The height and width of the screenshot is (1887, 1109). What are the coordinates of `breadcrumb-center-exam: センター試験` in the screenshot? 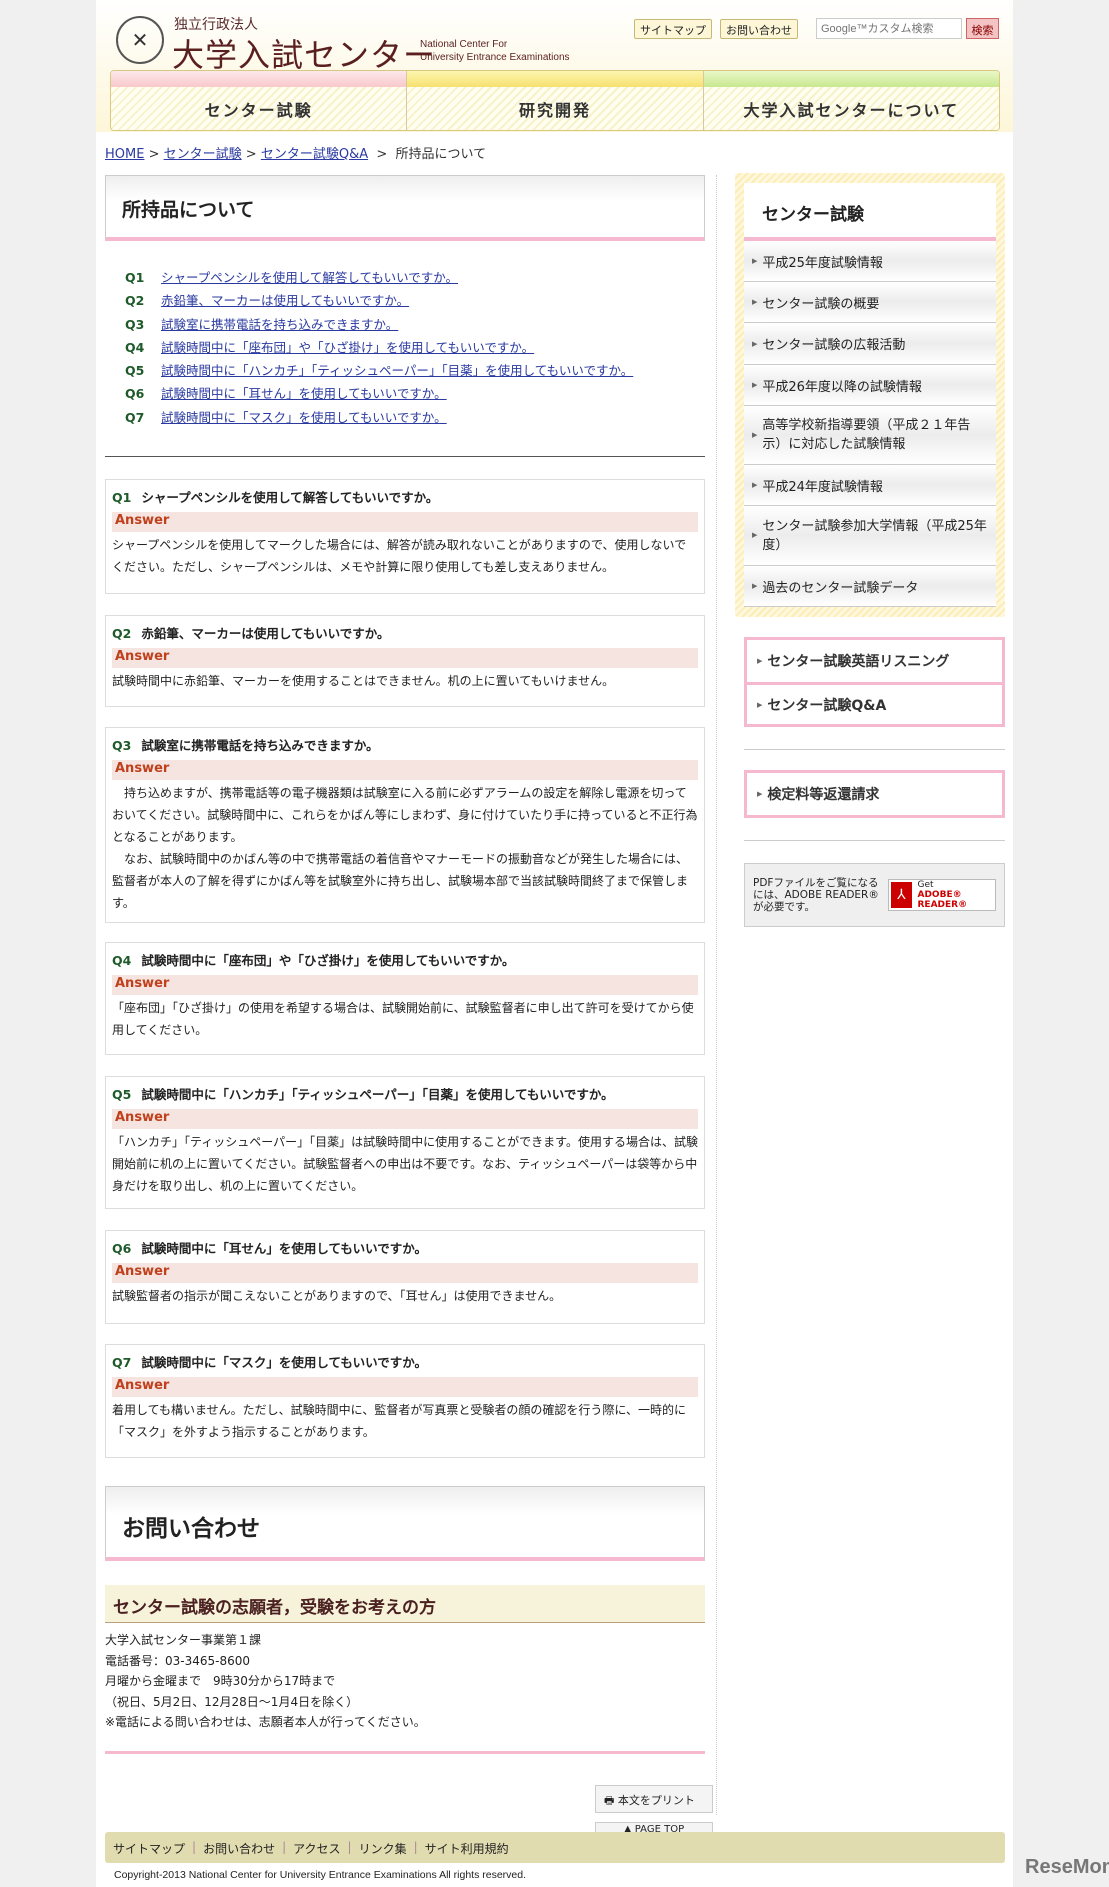 It's located at (203, 154).